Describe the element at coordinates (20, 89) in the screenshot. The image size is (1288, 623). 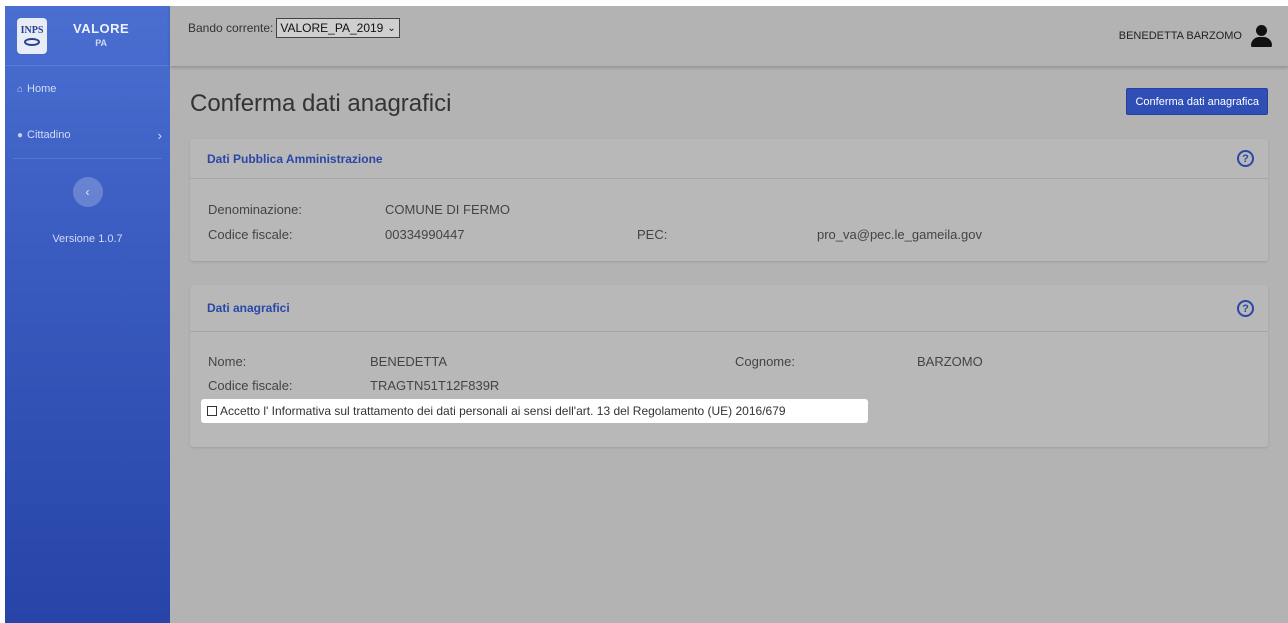
I see `home-icon: ⌂` at that location.